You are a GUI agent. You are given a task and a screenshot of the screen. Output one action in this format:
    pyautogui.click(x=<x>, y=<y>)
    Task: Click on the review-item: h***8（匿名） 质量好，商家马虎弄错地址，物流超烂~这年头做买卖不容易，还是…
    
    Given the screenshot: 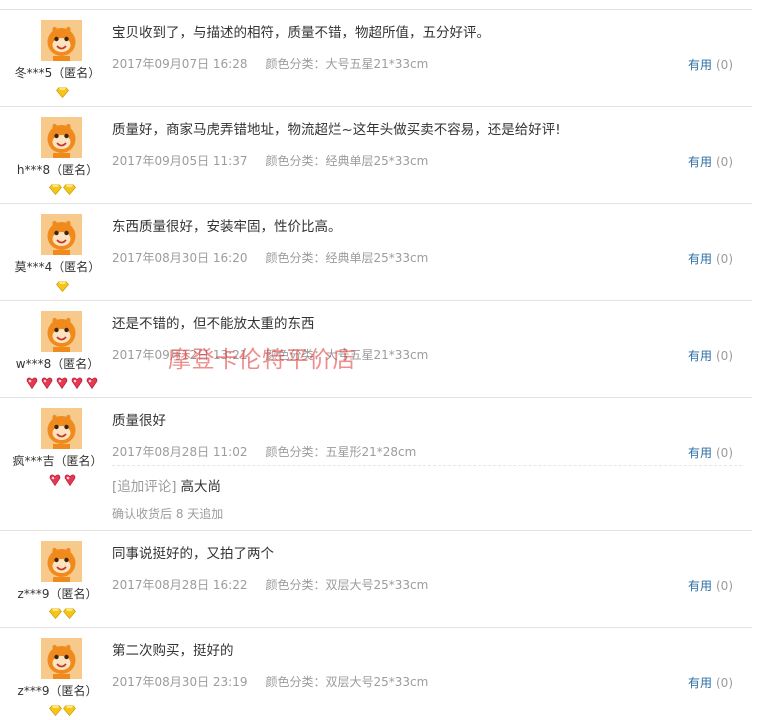 What is the action you would take?
    pyautogui.click(x=376, y=154)
    